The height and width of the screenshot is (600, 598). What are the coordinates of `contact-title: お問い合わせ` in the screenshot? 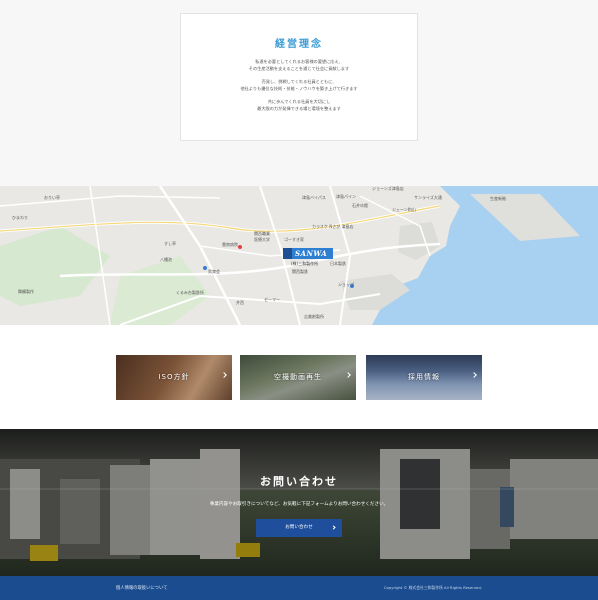 It's located at (299, 481).